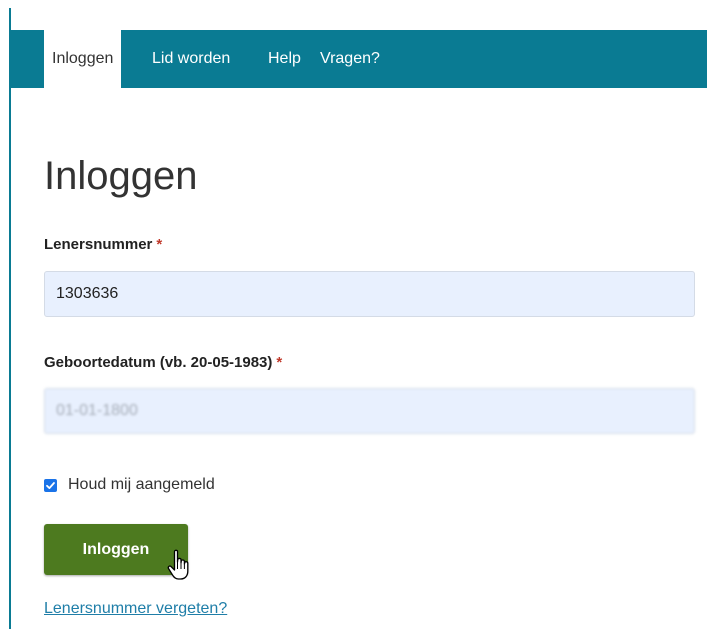  I want to click on checkmark-icon, so click(50, 485).